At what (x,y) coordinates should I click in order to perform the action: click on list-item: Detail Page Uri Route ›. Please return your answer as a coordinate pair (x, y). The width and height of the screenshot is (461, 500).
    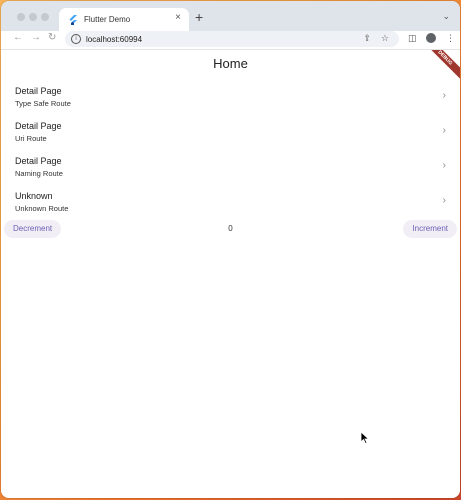
    Looking at the image, I should click on (230, 129).